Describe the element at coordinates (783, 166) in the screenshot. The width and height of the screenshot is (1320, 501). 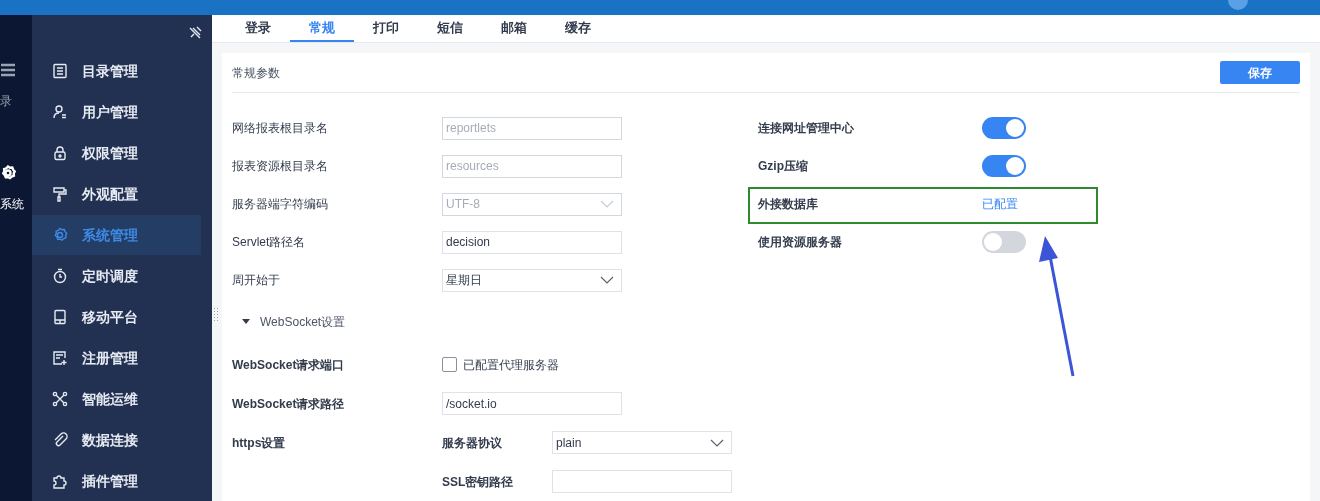
I see `field-label: Gzip压缩` at that location.